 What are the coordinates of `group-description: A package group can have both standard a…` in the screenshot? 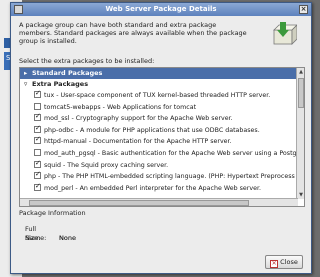 It's located at (133, 33).